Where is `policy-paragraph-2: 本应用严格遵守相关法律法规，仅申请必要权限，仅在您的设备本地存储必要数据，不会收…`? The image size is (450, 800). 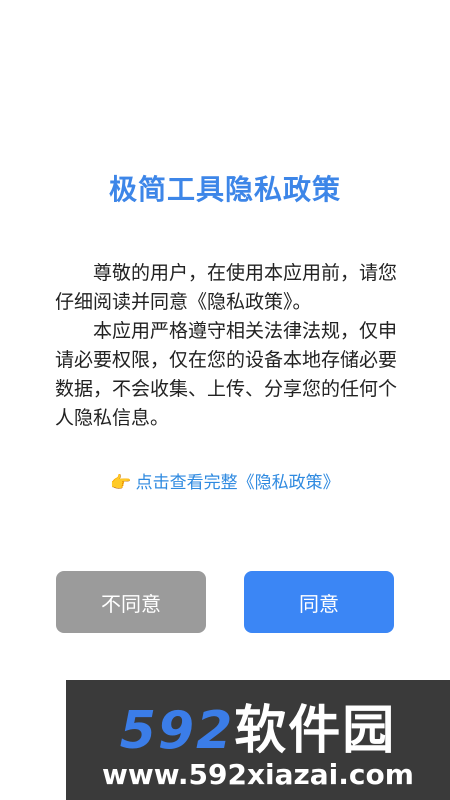 policy-paragraph-2: 本应用严格遵守相关法律法规，仅申请必要权限，仅在您的设备本地存储必要数据，不会收… is located at coordinates (226, 374).